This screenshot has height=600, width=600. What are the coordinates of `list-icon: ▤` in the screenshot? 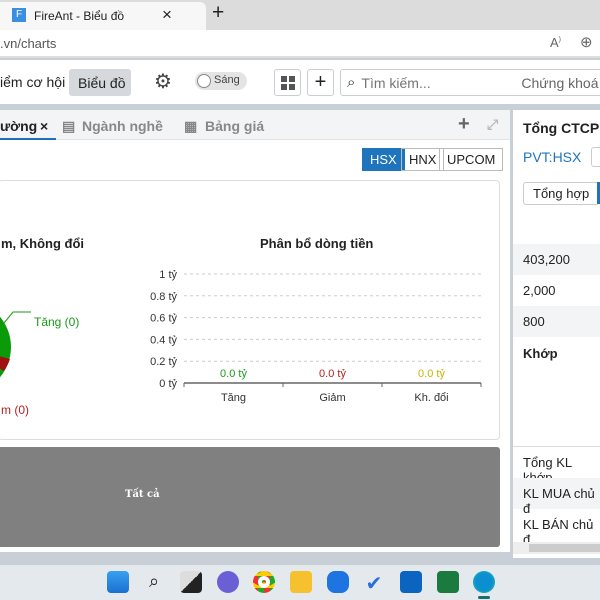 It's located at (69, 126).